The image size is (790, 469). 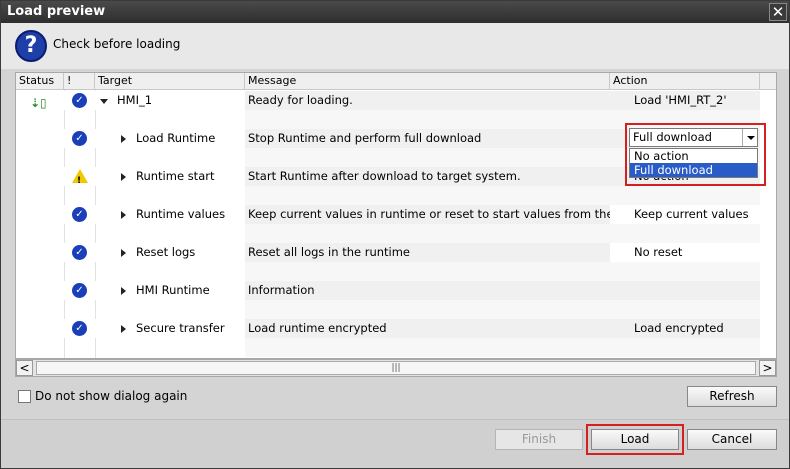 What do you see at coordinates (135, 100) in the screenshot?
I see `target-label: HMI_1` at bounding box center [135, 100].